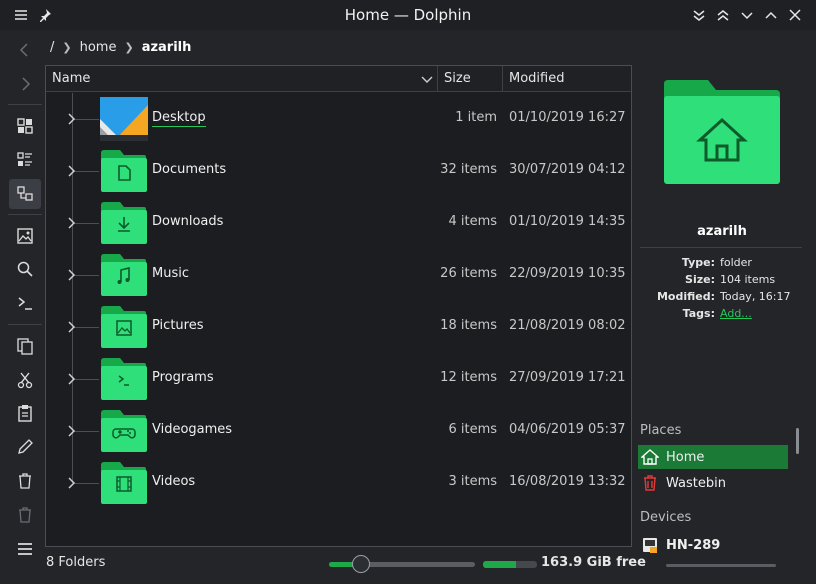 The width and height of the screenshot is (816, 584). Describe the element at coordinates (650, 457) in the screenshot. I see `home-icon` at that location.